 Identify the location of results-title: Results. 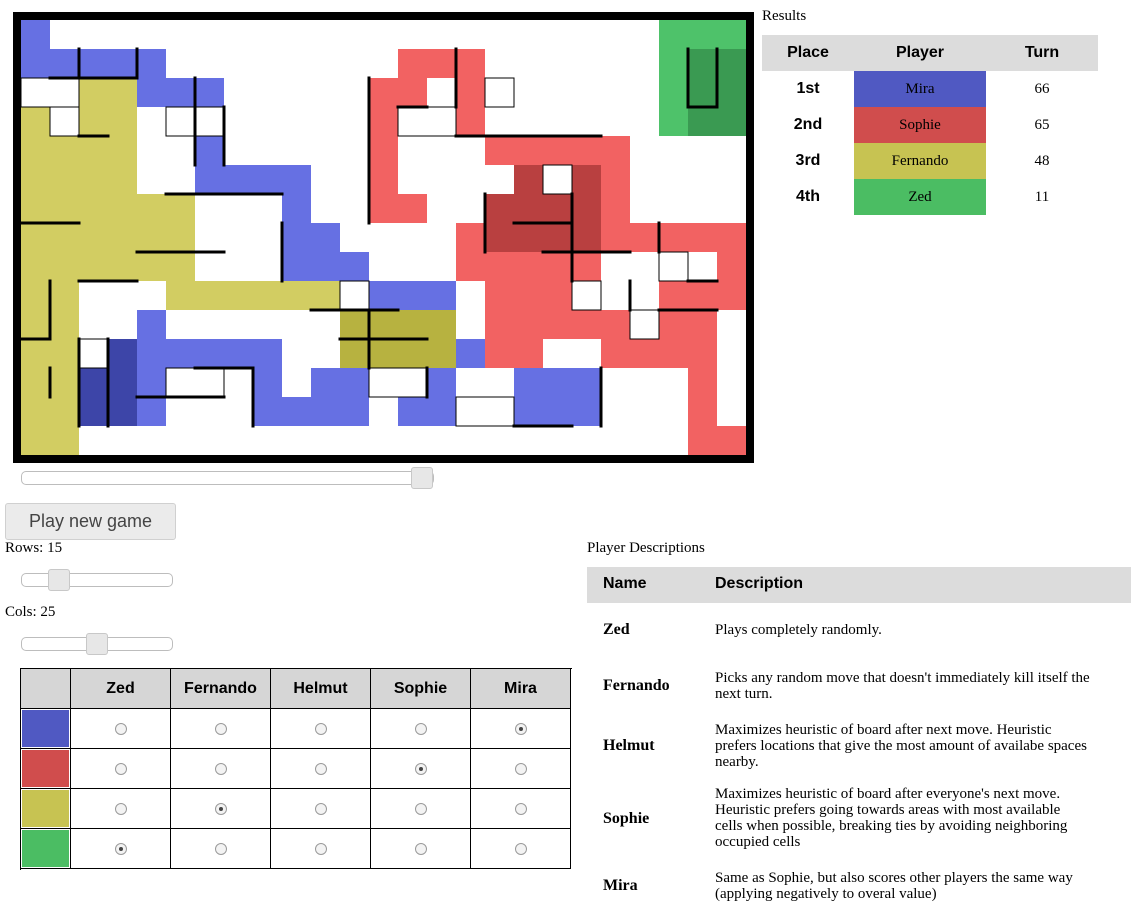
(784, 16).